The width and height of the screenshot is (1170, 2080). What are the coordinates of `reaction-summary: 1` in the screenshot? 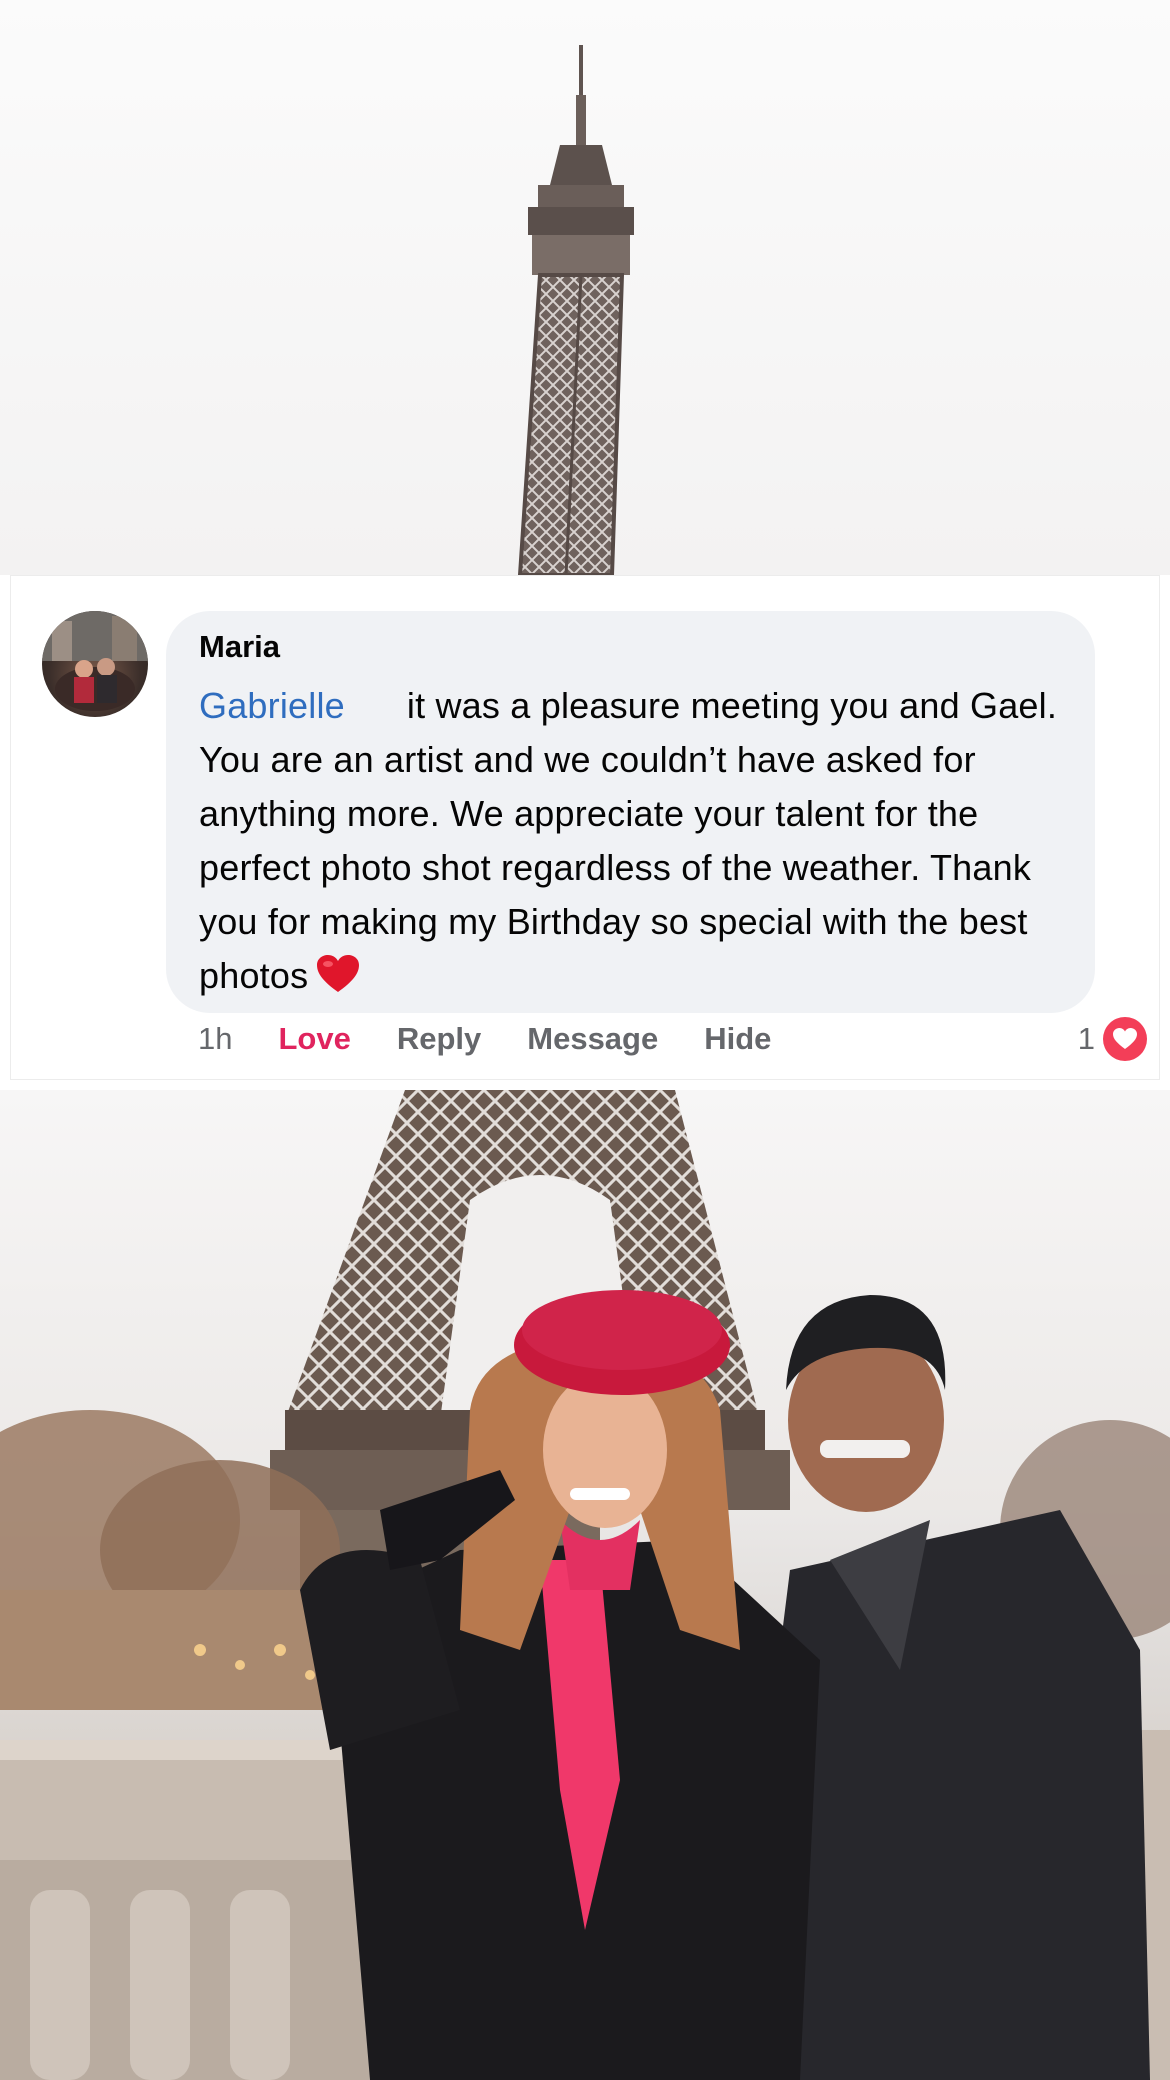 It's located at (1112, 1039).